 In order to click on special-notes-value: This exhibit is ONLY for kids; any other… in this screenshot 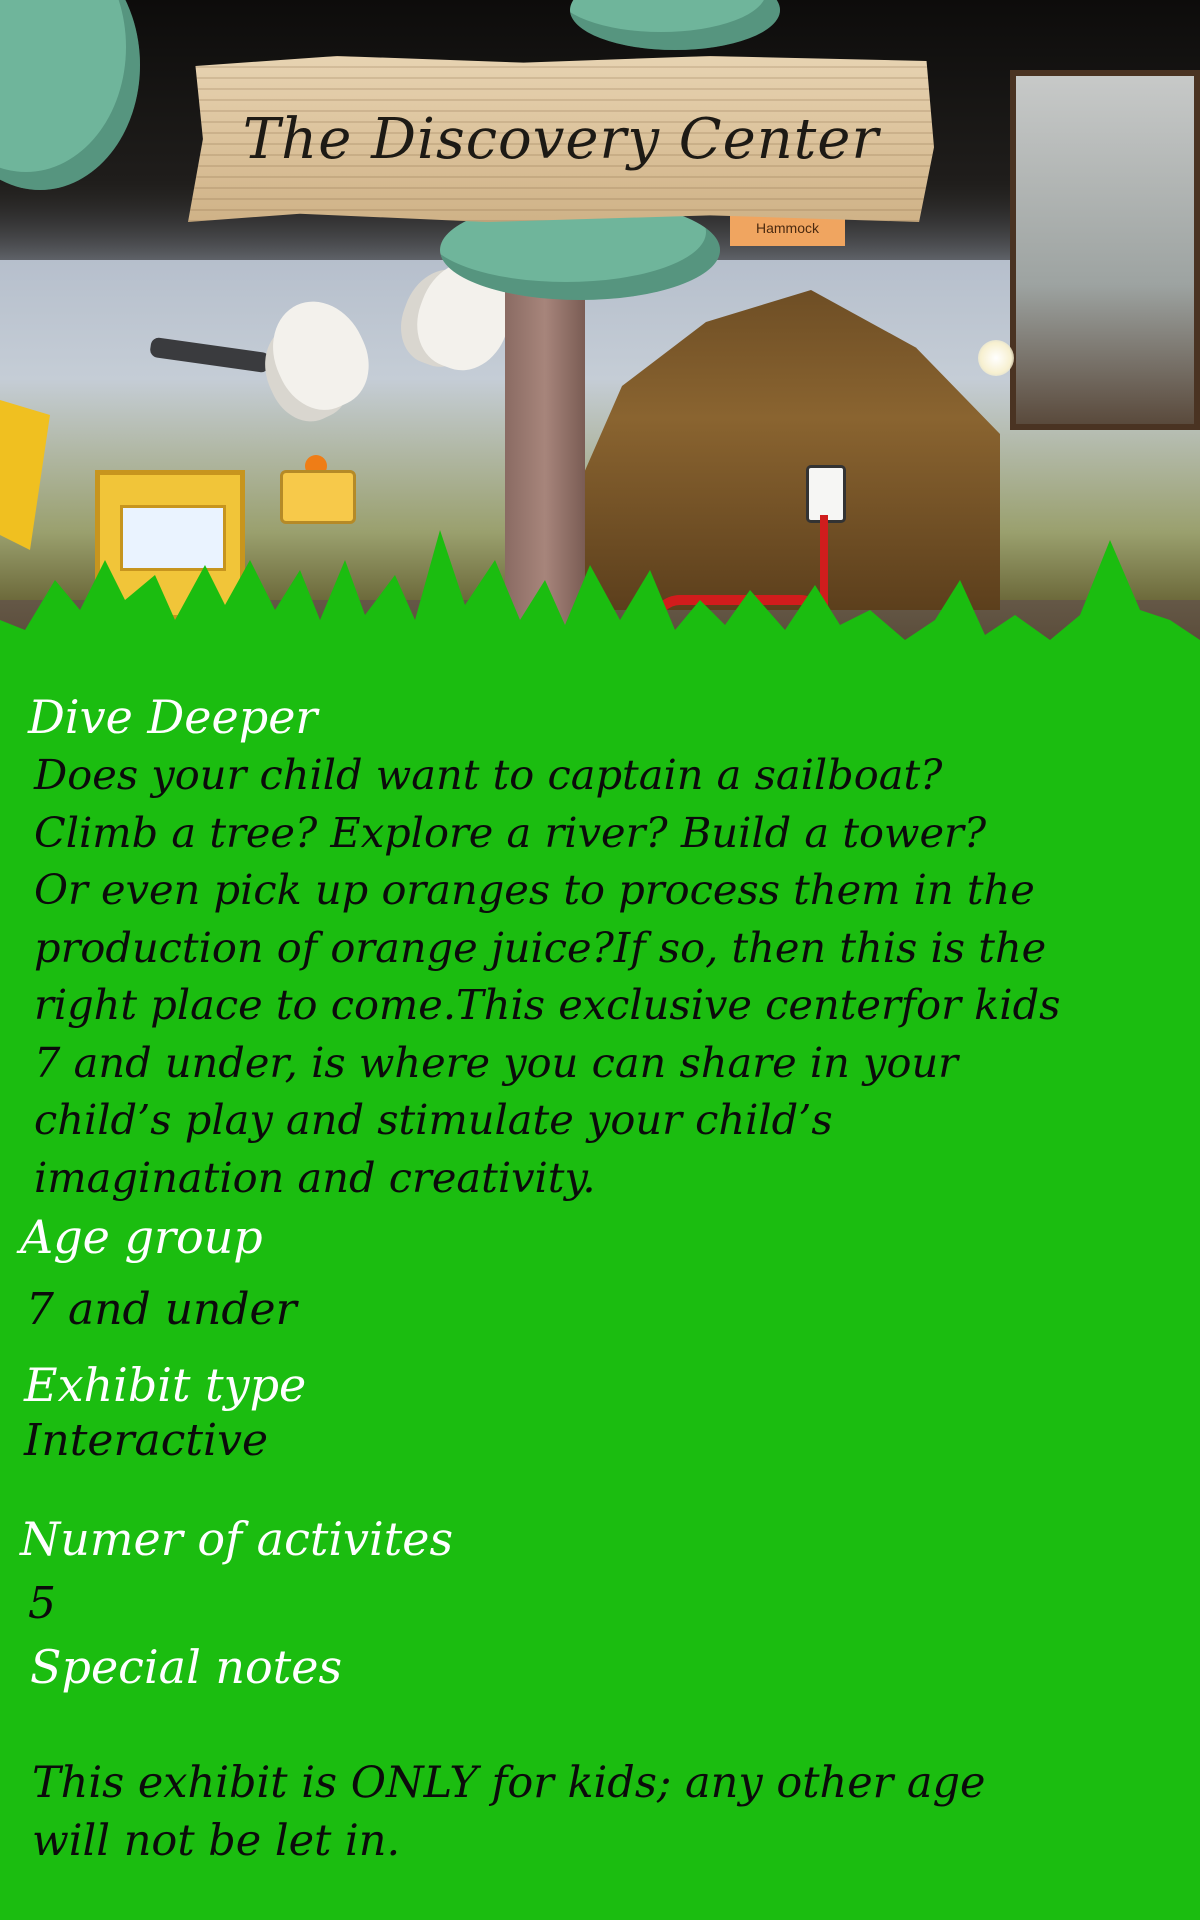, I will do `click(509, 1812)`.